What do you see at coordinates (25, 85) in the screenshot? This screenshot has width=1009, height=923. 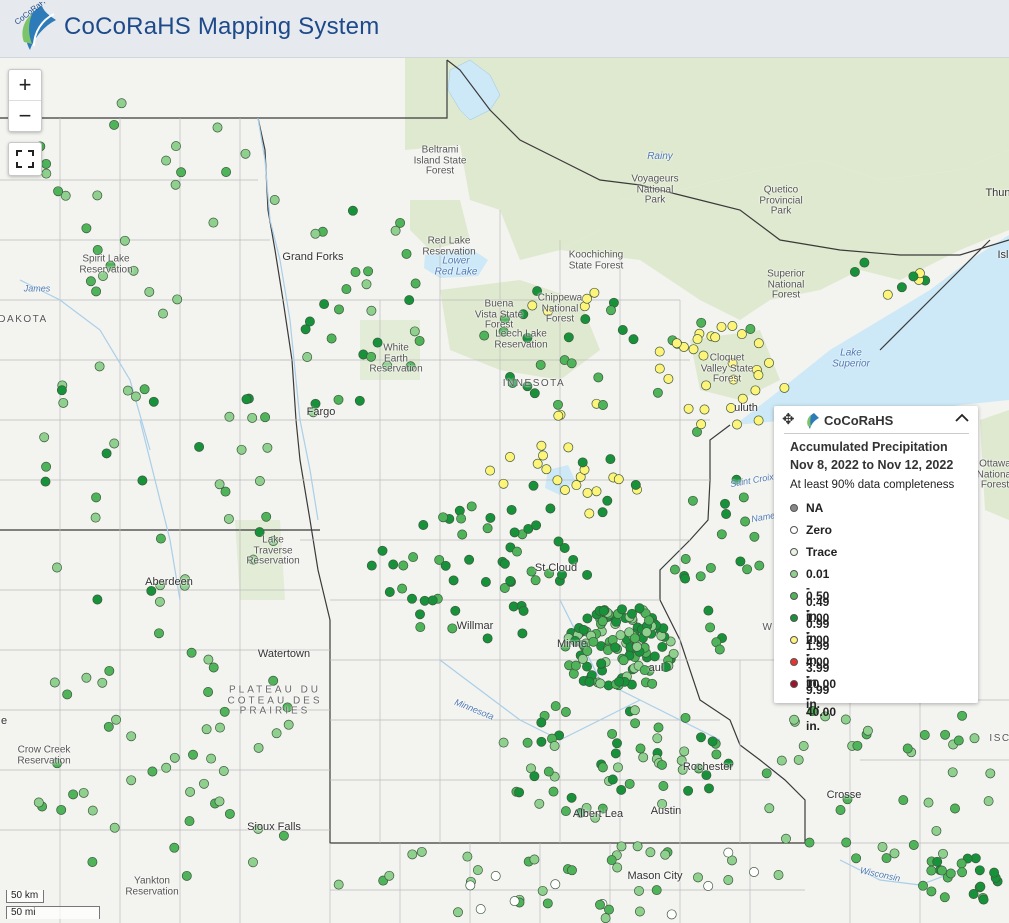 I see `zoom-in-button: +` at bounding box center [25, 85].